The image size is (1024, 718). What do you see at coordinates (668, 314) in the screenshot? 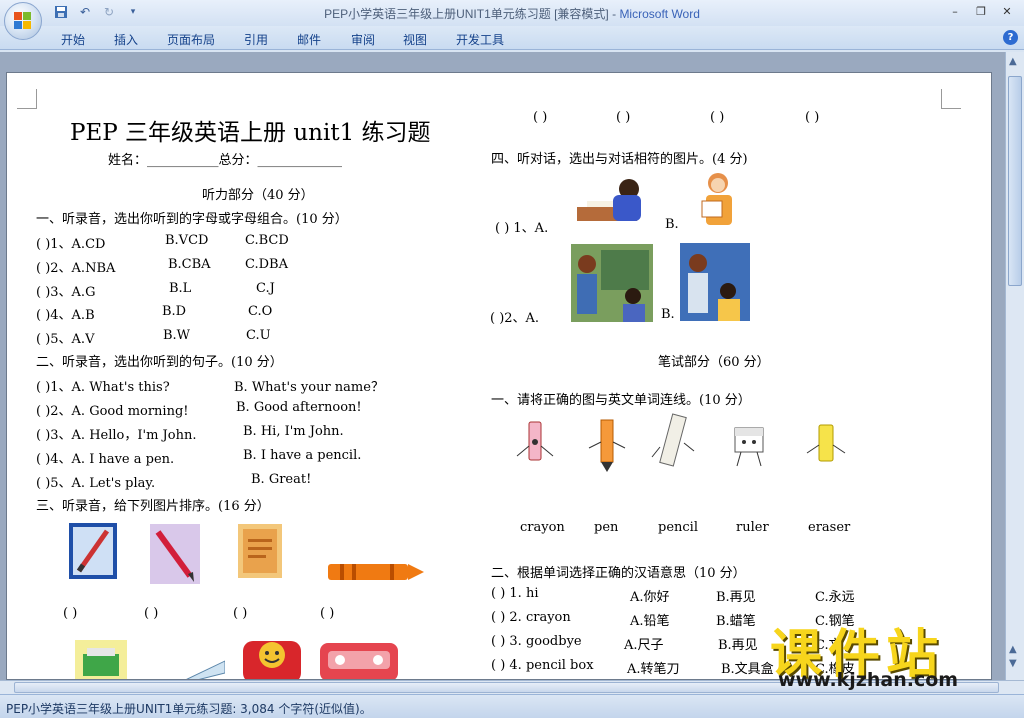
I see `sec4-q2-b: B.` at bounding box center [668, 314].